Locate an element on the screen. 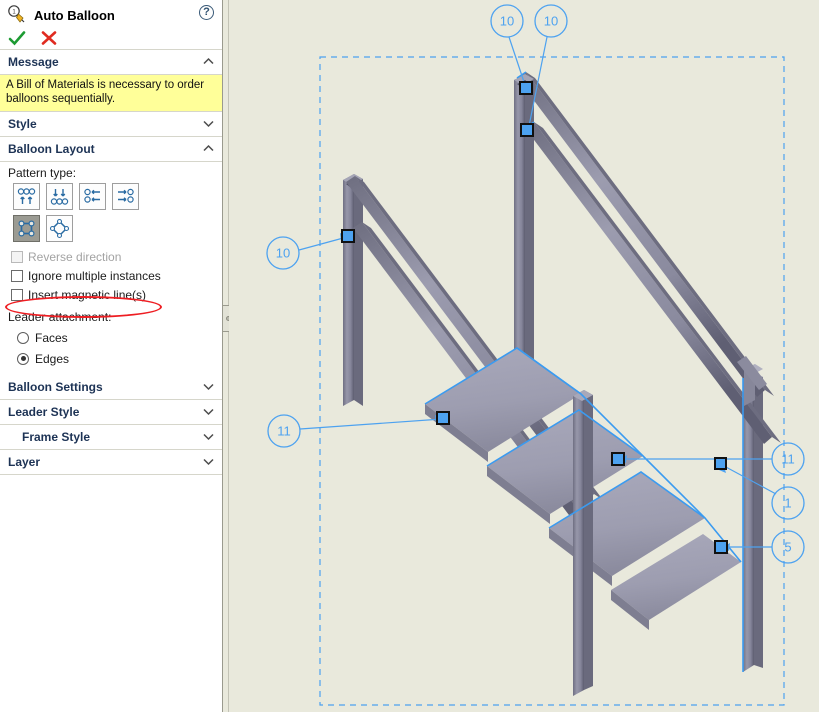 Image resolution: width=819 pixels, height=712 pixels. reverse-direction-row: Reverse direction is located at coordinates (111, 256).